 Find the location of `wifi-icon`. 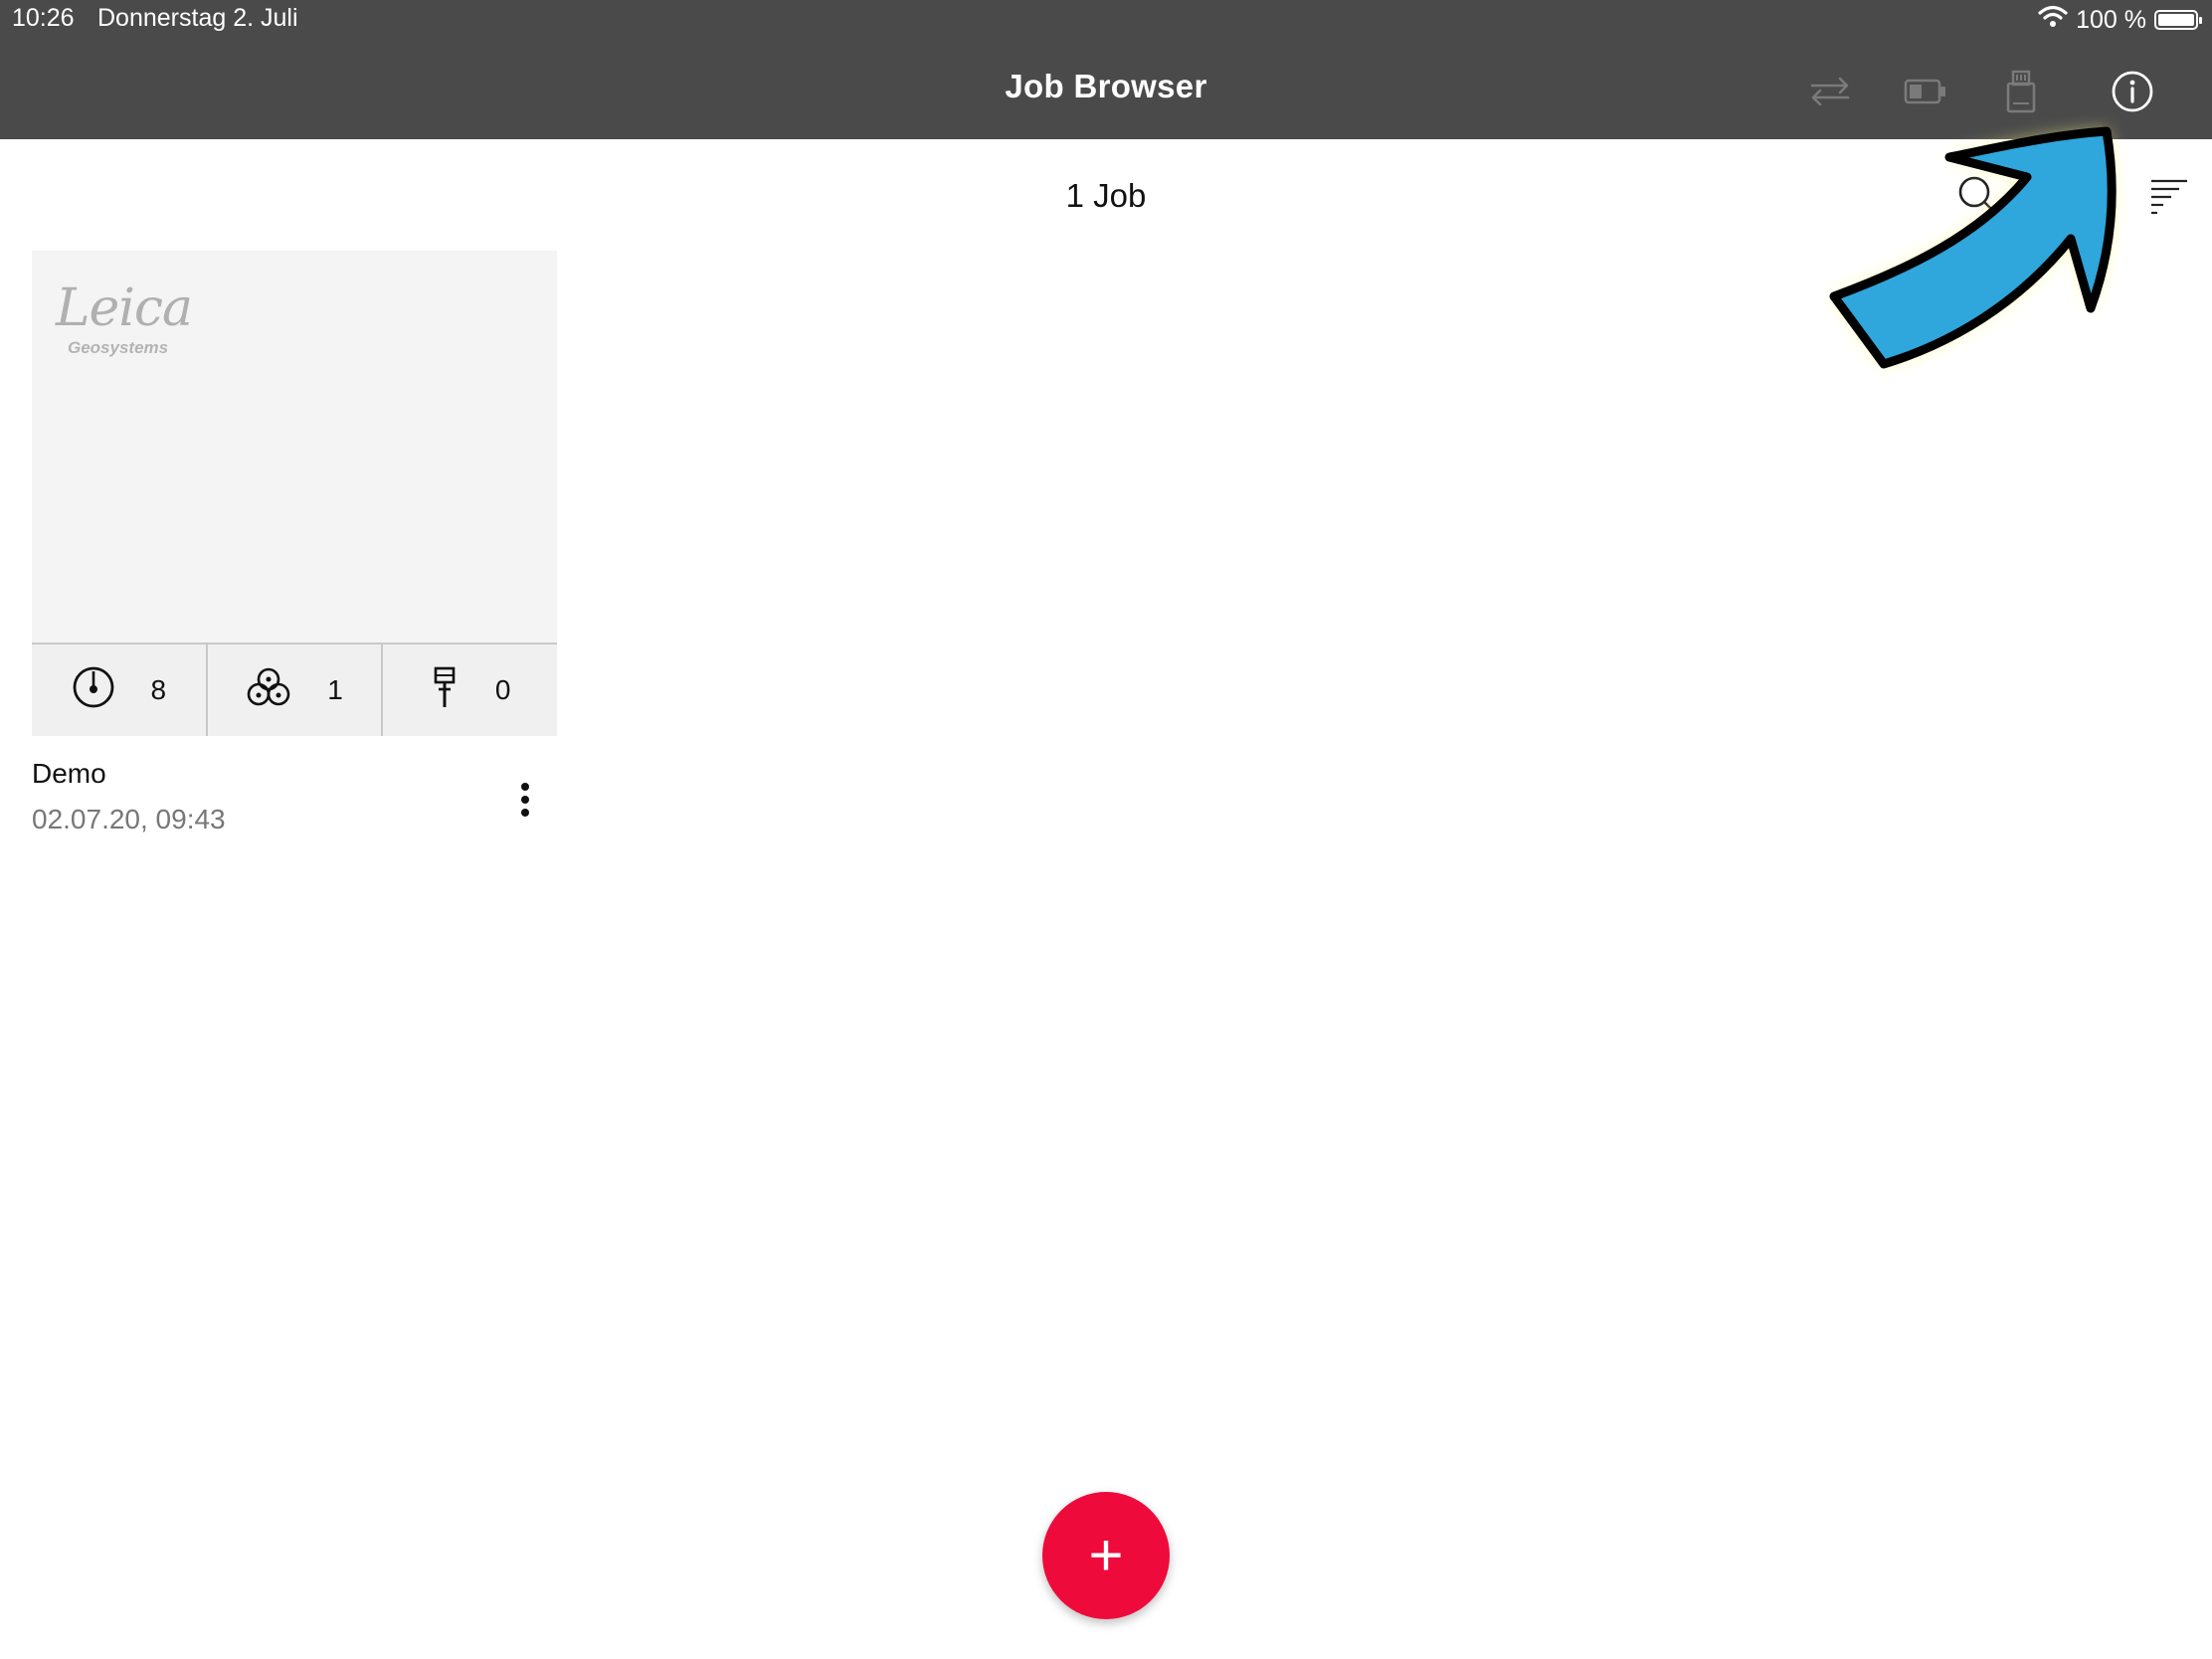

wifi-icon is located at coordinates (2053, 20).